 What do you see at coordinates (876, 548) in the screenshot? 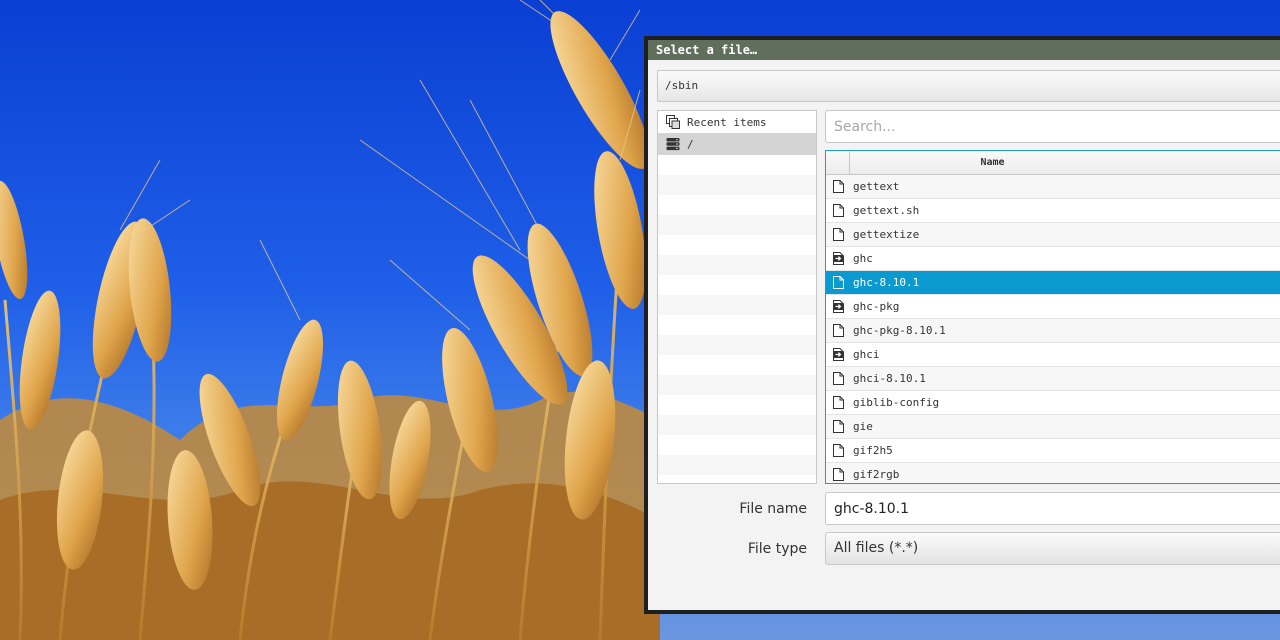
I see `file-type-value: All files (*.*)` at bounding box center [876, 548].